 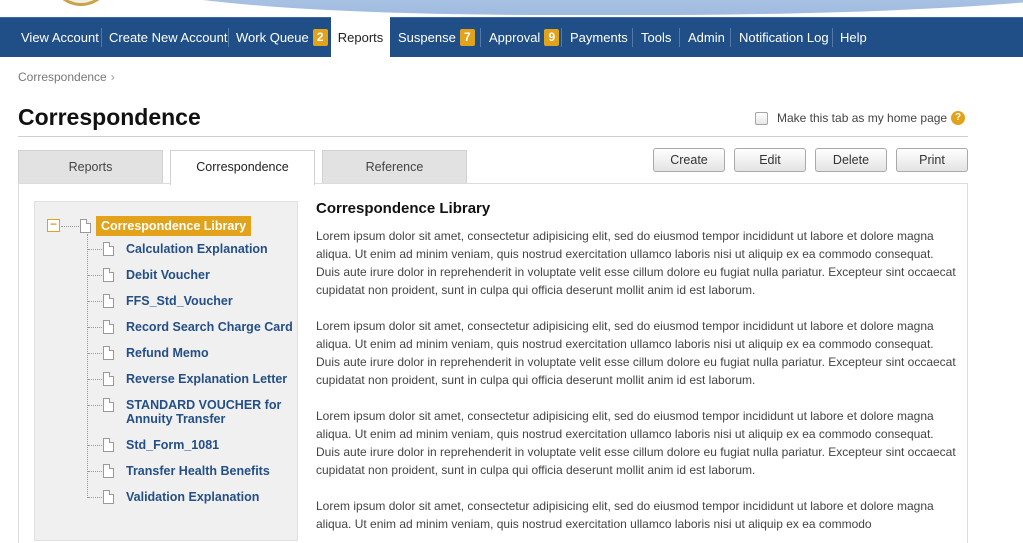 I want to click on title-divider, so click(x=493, y=136).